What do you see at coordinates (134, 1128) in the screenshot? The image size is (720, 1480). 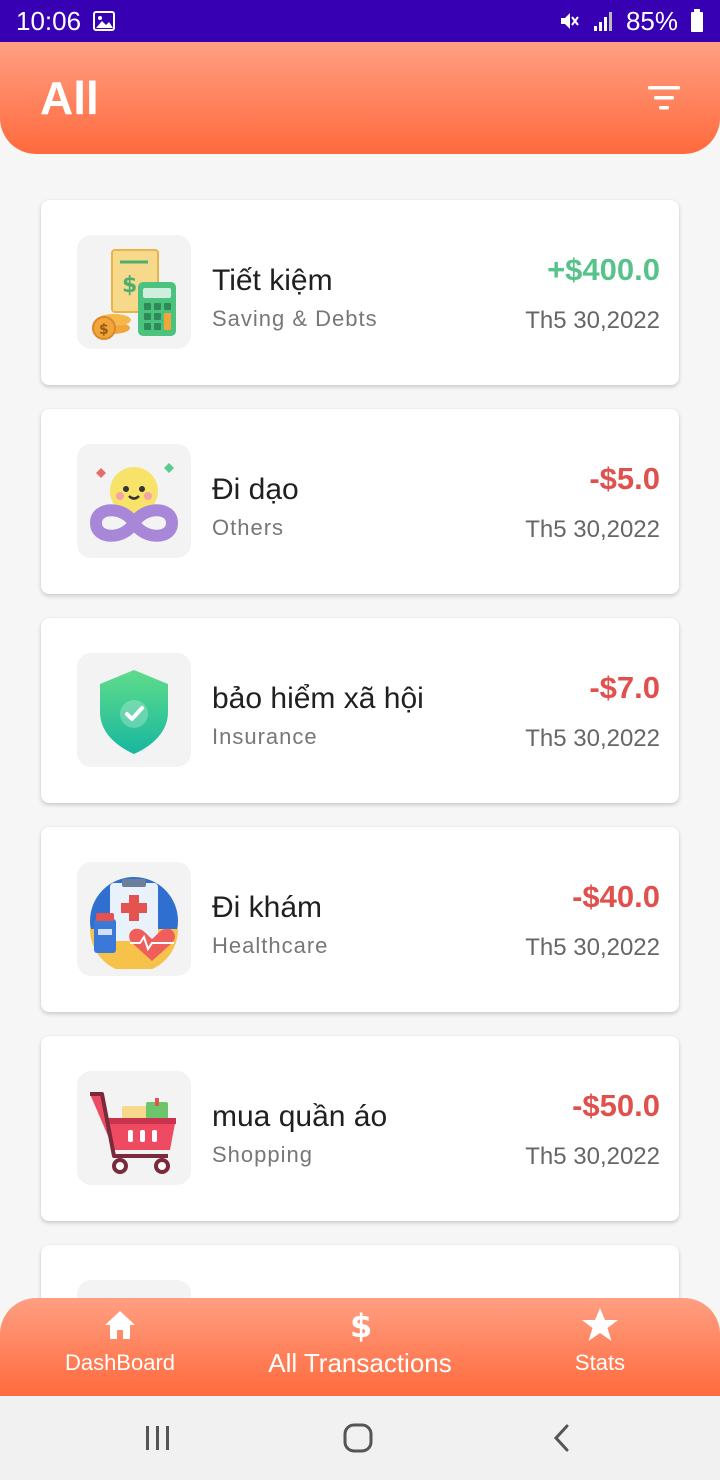 I see `shopping-cart-icon` at bounding box center [134, 1128].